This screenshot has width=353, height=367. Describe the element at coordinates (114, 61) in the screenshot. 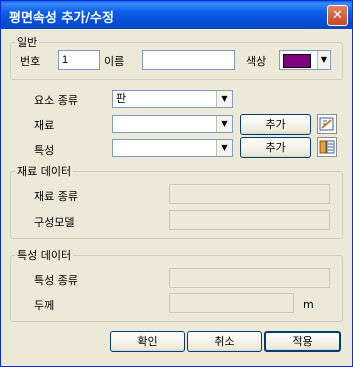

I see `name-label: 이름` at that location.